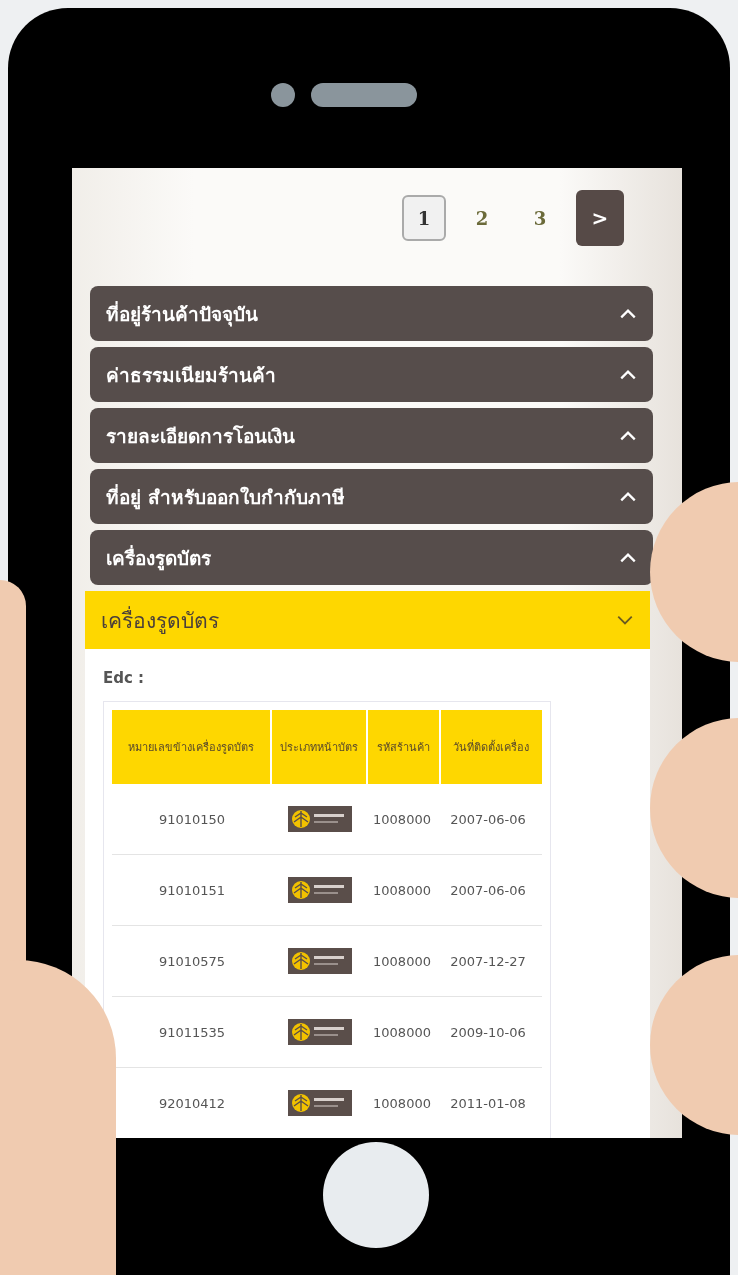 This screenshot has width=738, height=1275. I want to click on page-button: 1, so click(424, 218).